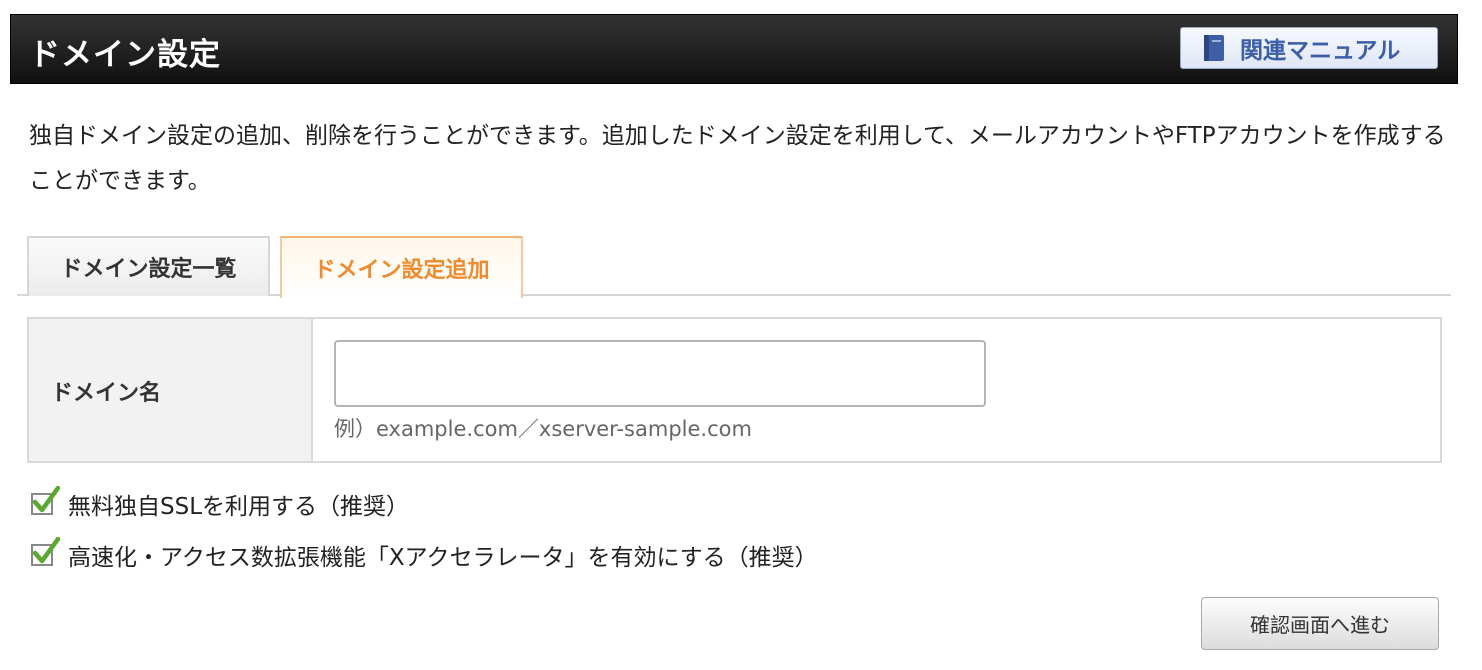 The width and height of the screenshot is (1482, 670). What do you see at coordinates (734, 49) in the screenshot?
I see `page-header: ドメイン設定 関連マニュアル` at bounding box center [734, 49].